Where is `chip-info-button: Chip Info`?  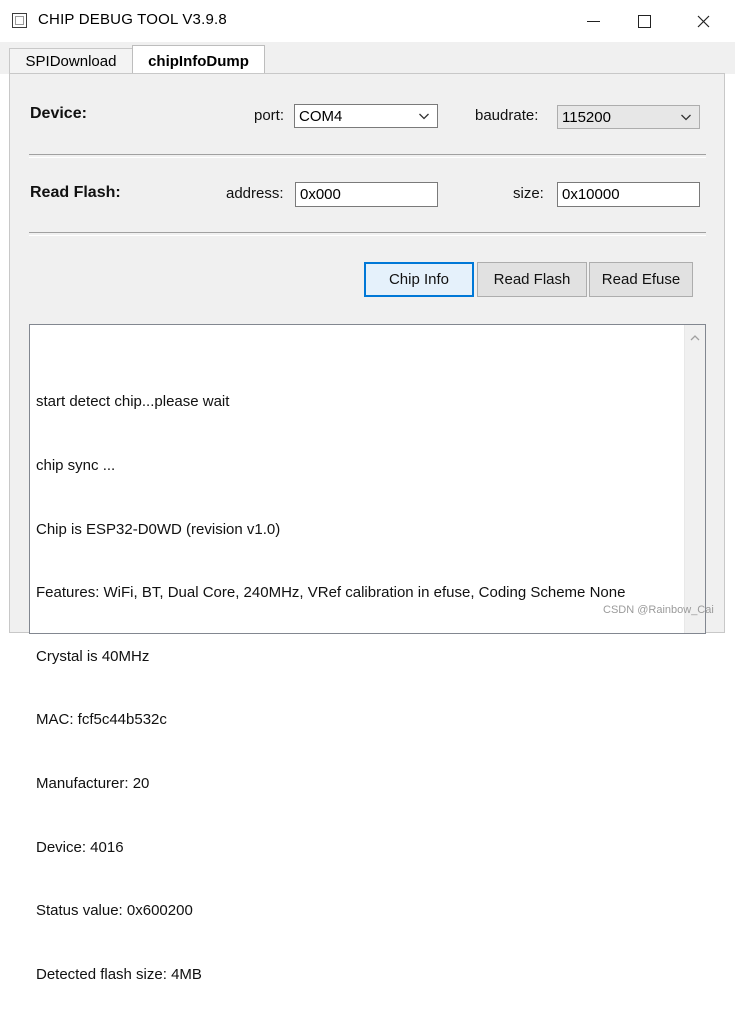
chip-info-button: Chip Info is located at coordinates (419, 279).